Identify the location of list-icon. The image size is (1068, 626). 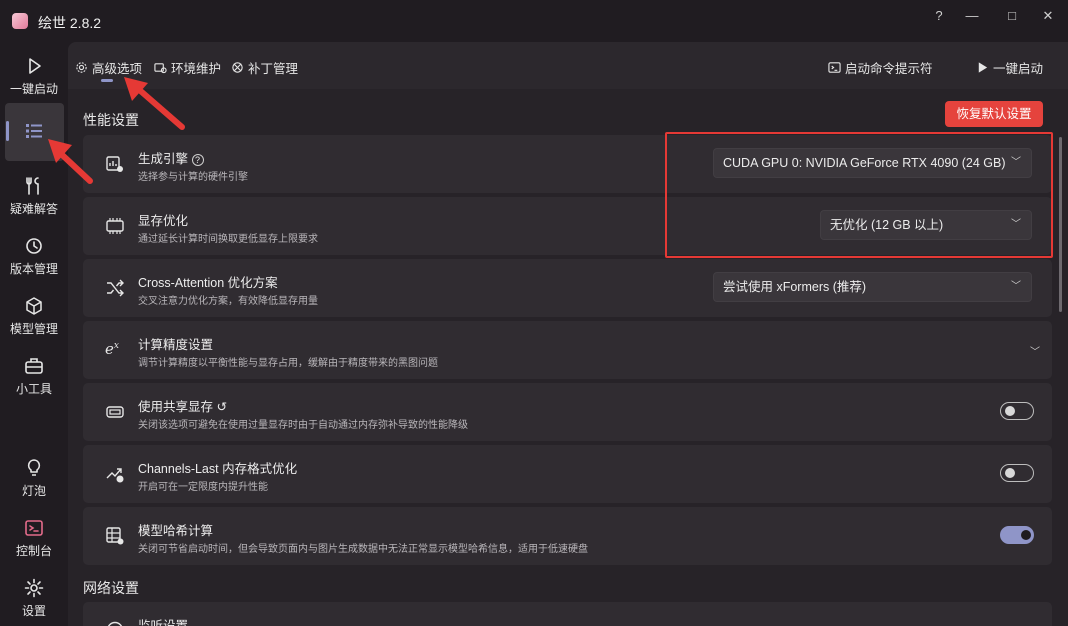
(34, 131).